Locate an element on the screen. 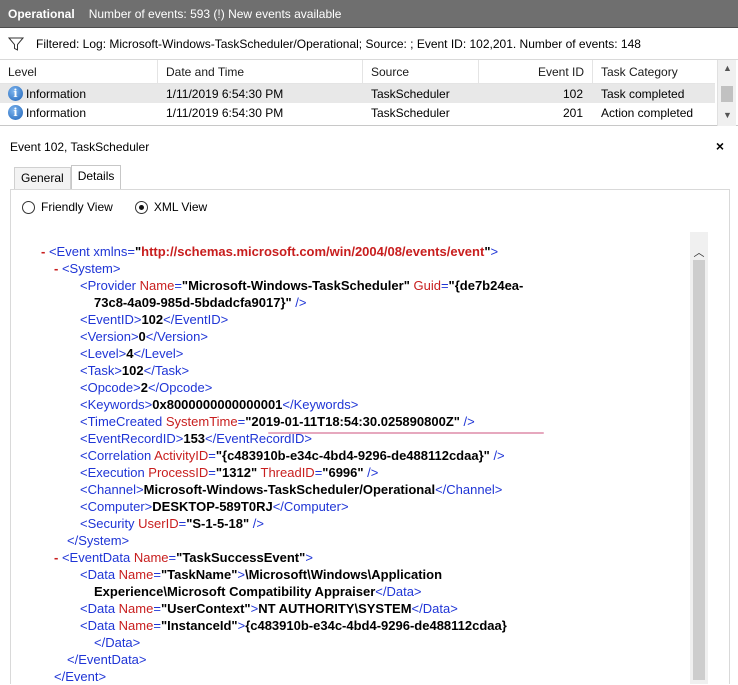 This screenshot has height=685, width=738. xml-line-security: <Security UserID="S-1-5-18" /> is located at coordinates (172, 523).